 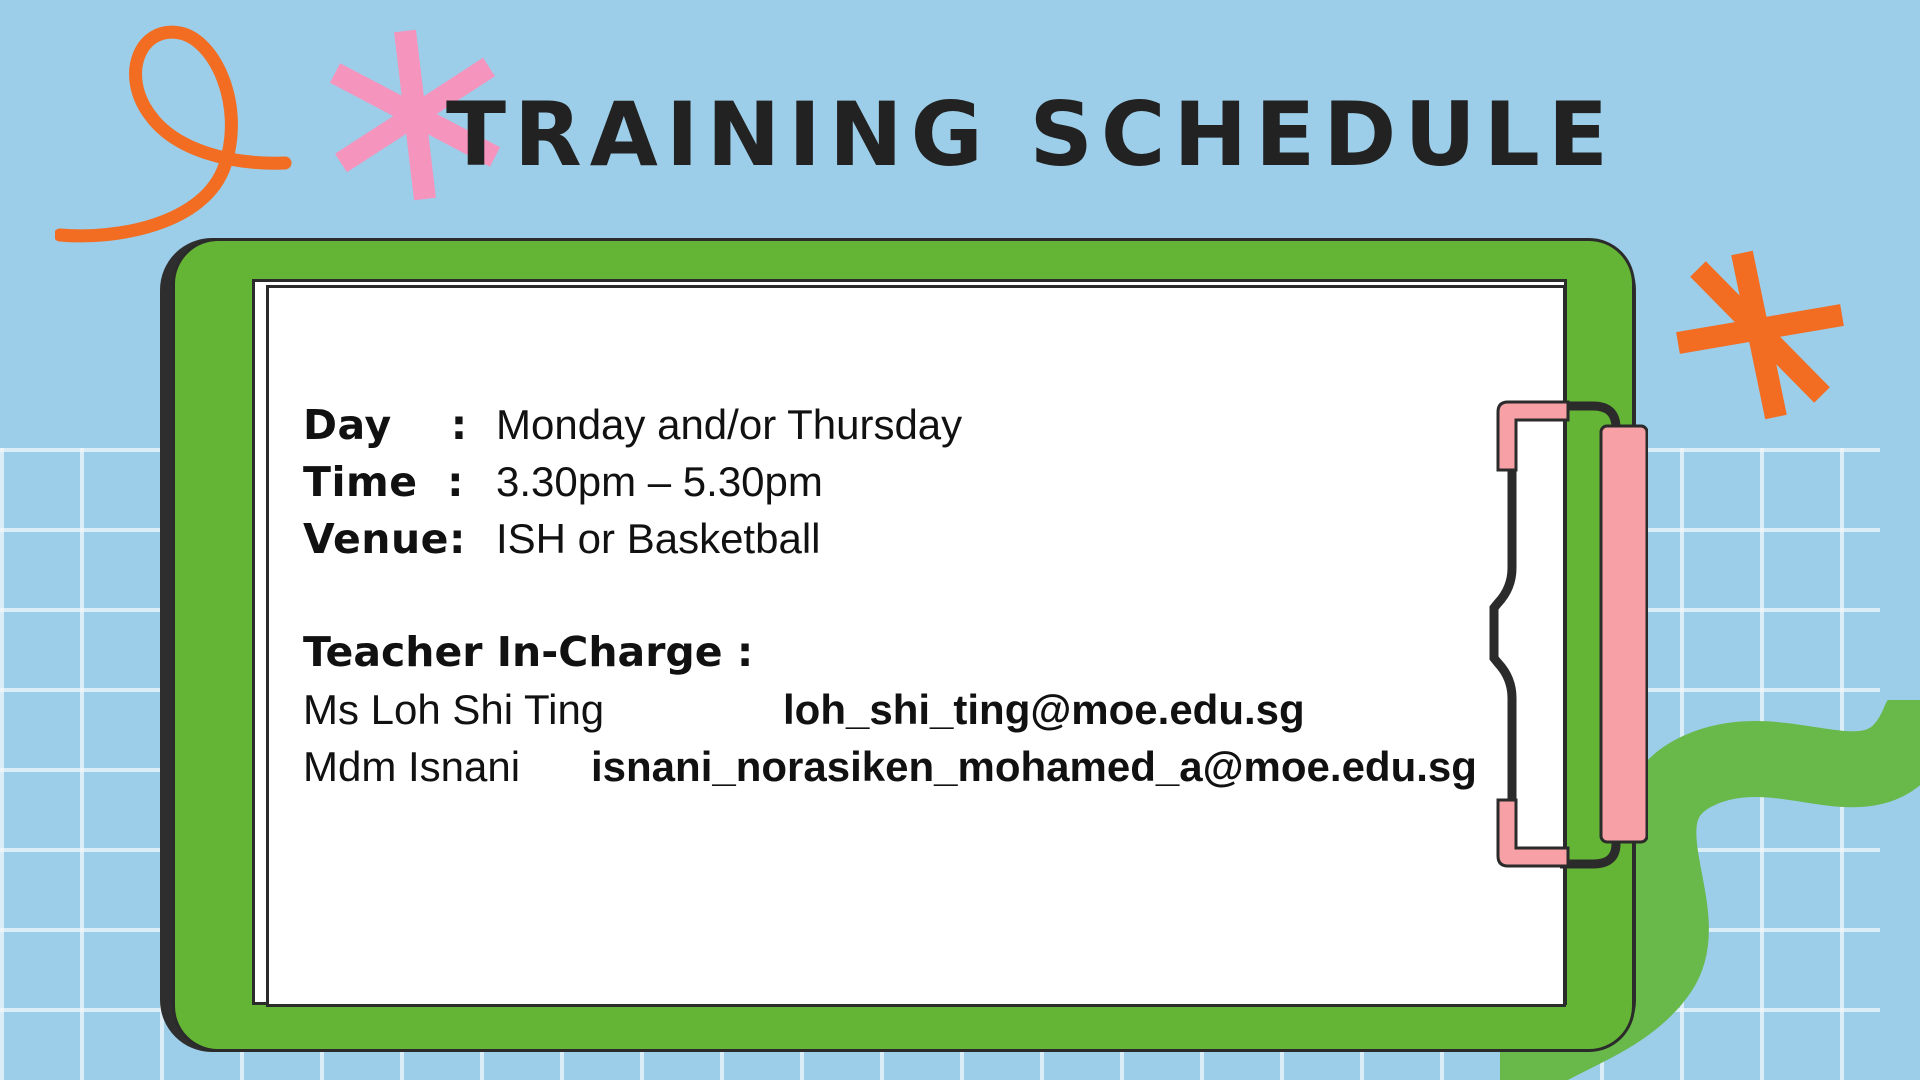 What do you see at coordinates (528, 652) in the screenshot?
I see `teacher-heading: Teacher In-Charge :` at bounding box center [528, 652].